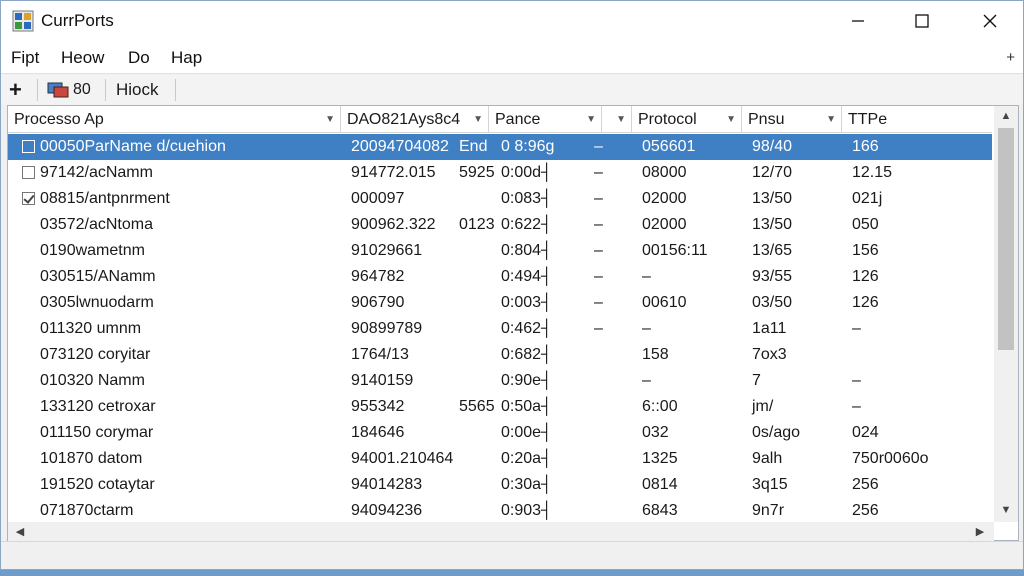 This screenshot has width=1024, height=576. What do you see at coordinates (500, 485) in the screenshot?
I see `table-row: 191520 cotaytar 94014283 0:30a┤ 0814 3q15 256` at bounding box center [500, 485].